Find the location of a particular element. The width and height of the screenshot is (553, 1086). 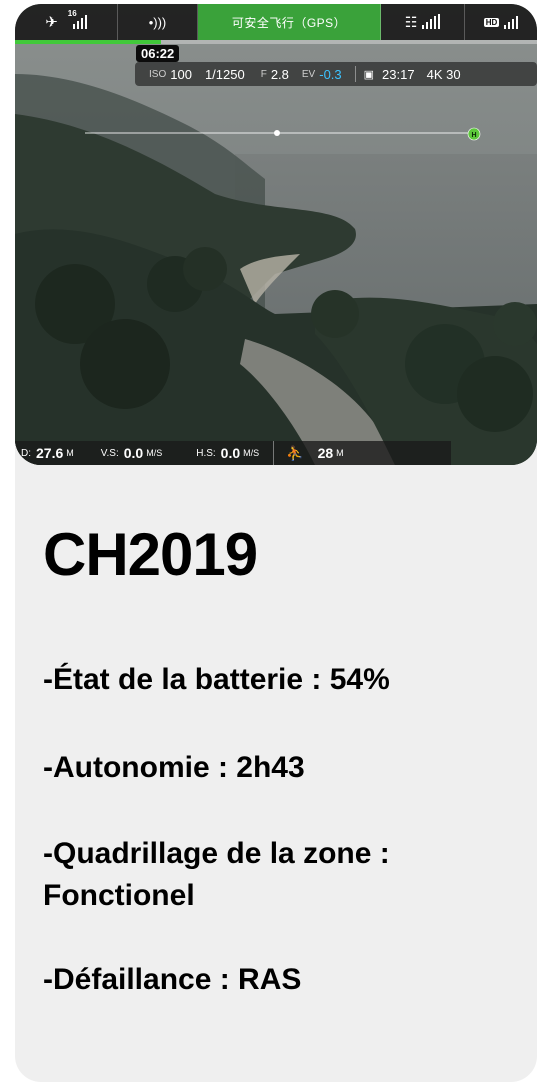

aircraft-attitude-dot is located at coordinates (277, 133).